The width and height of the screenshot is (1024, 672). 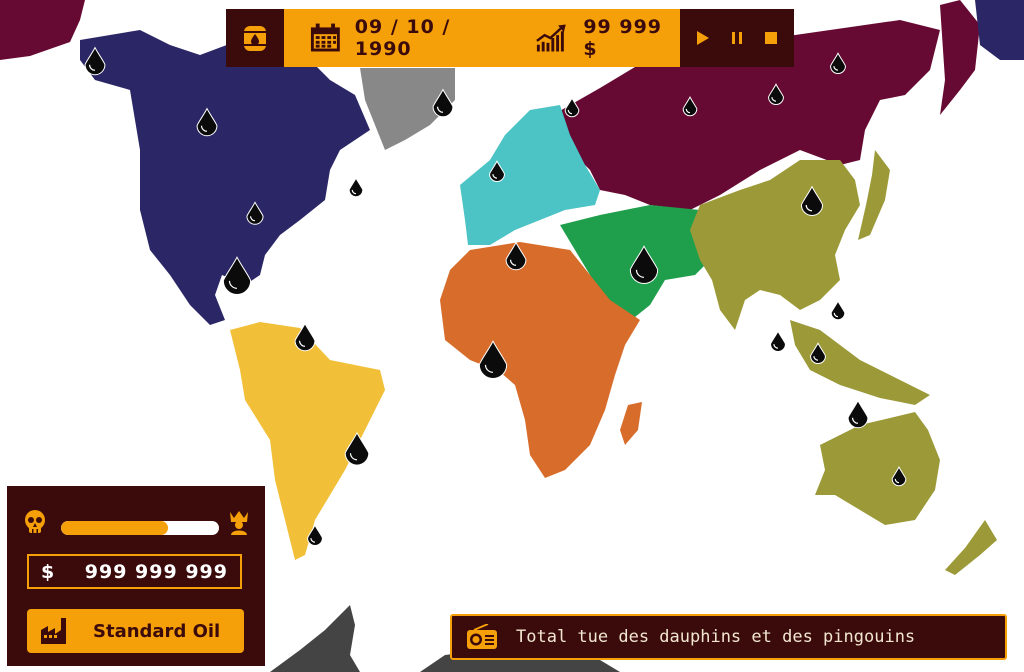 What do you see at coordinates (157, 631) in the screenshot?
I see `company-name: Standard Oil` at bounding box center [157, 631].